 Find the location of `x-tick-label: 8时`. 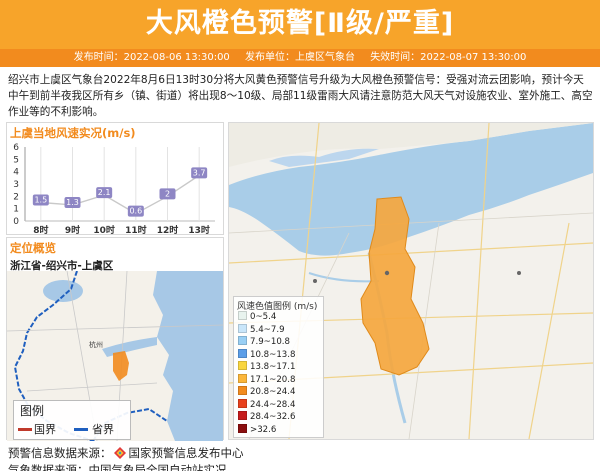

x-tick-label: 8时 is located at coordinates (40, 229).